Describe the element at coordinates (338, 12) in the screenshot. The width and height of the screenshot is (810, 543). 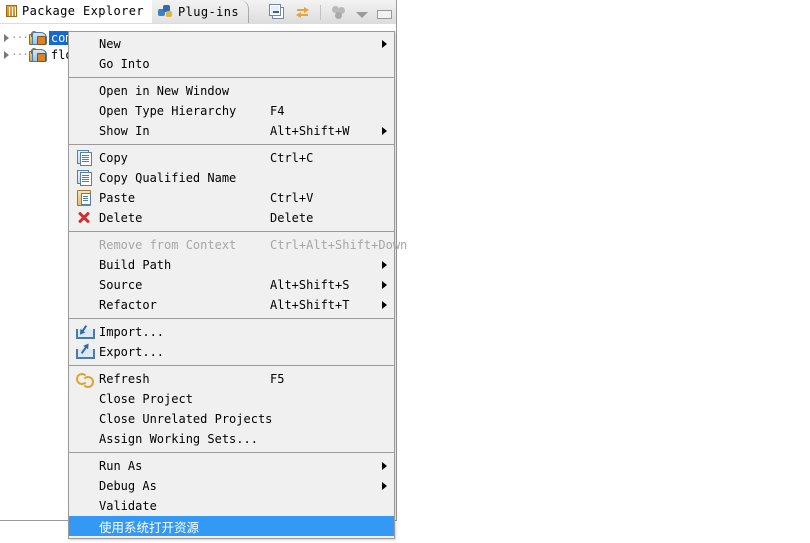
I see `view-menu-icon` at that location.